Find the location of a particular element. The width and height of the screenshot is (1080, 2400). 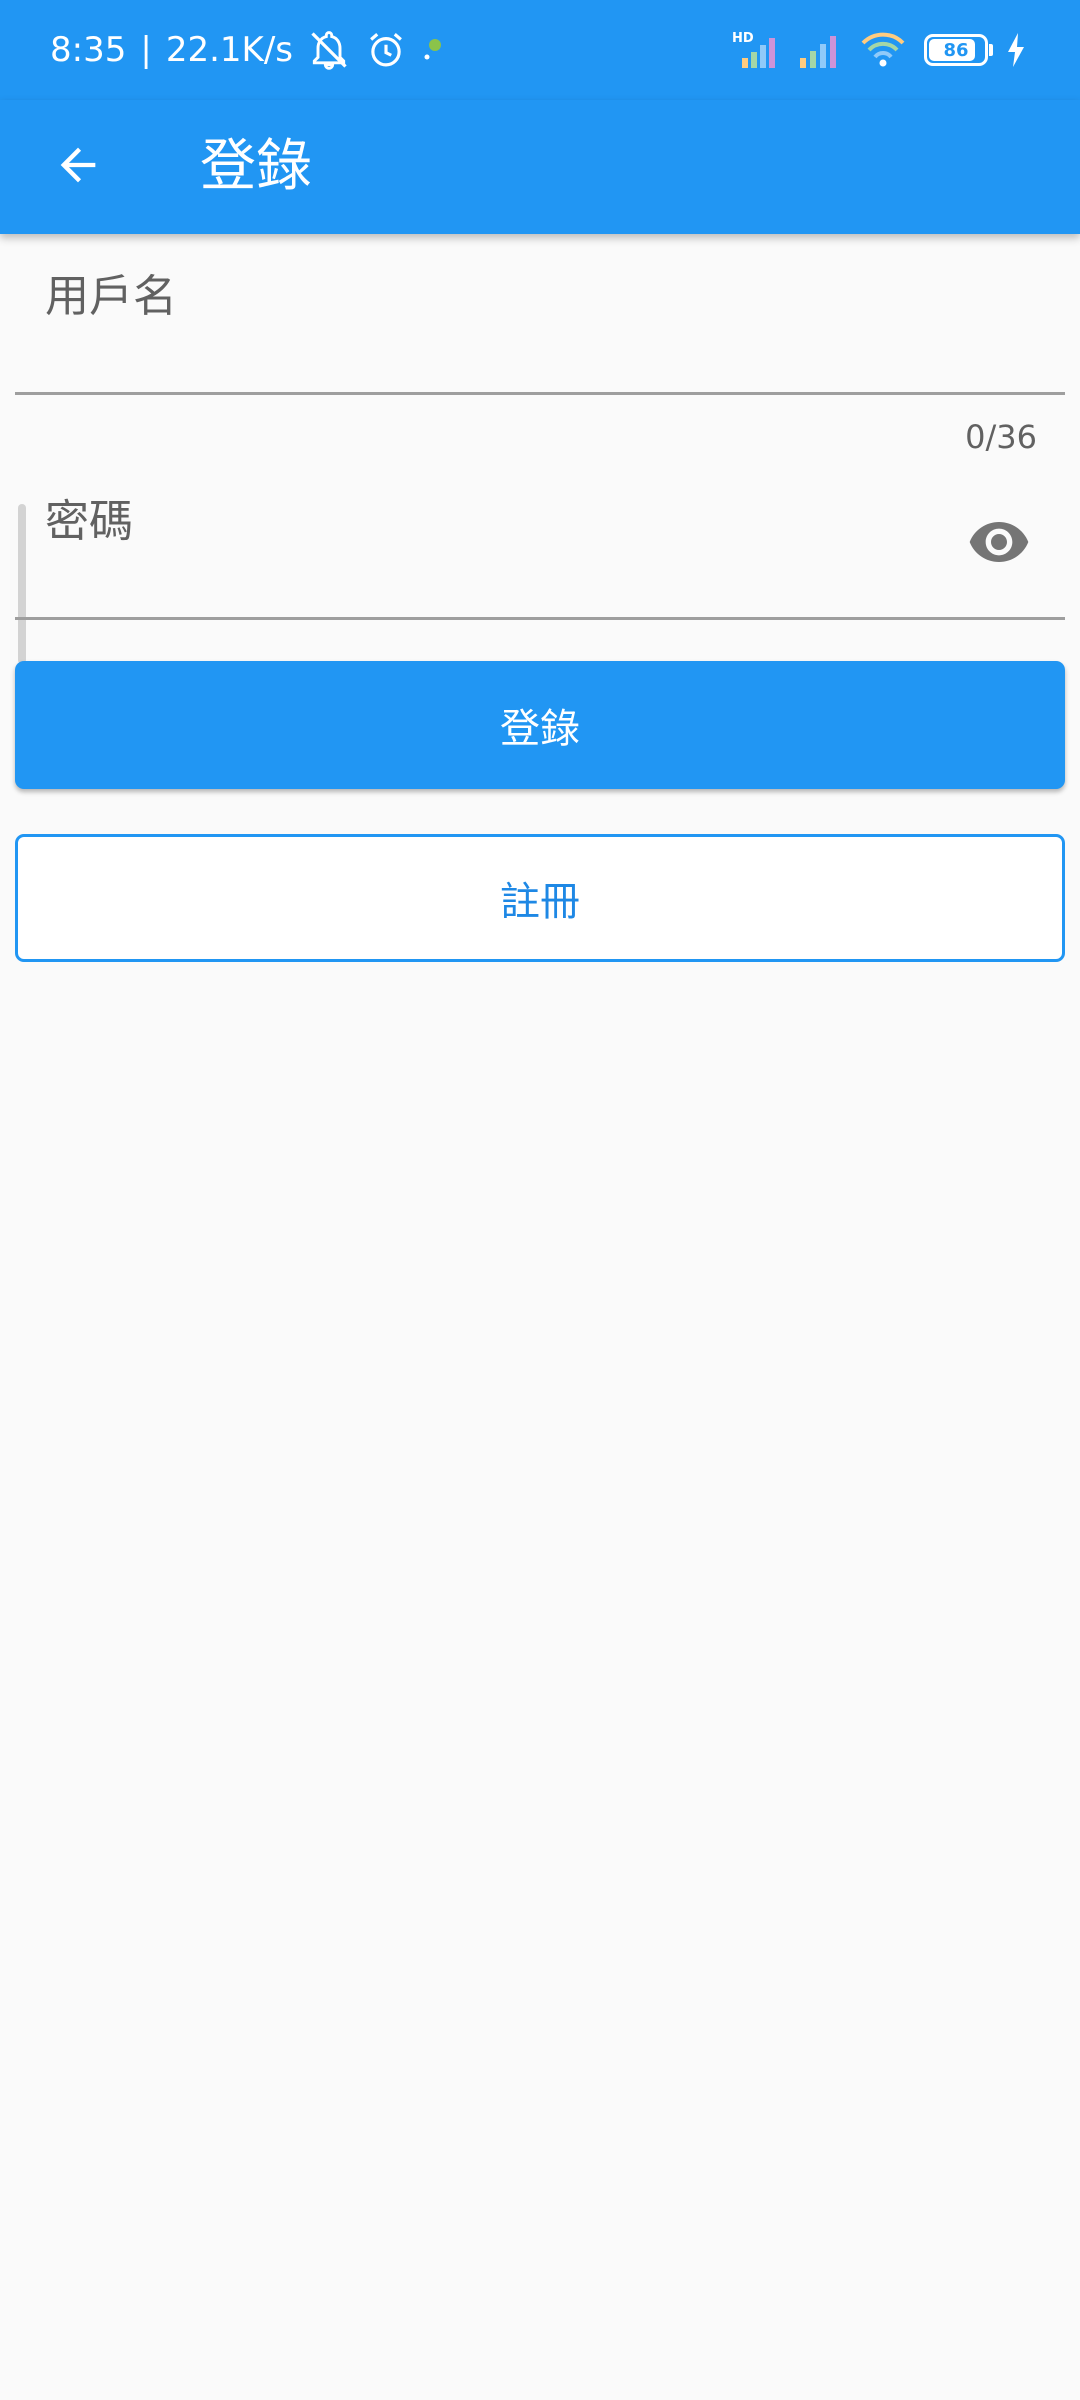

page-title: 登錄 is located at coordinates (256, 166).